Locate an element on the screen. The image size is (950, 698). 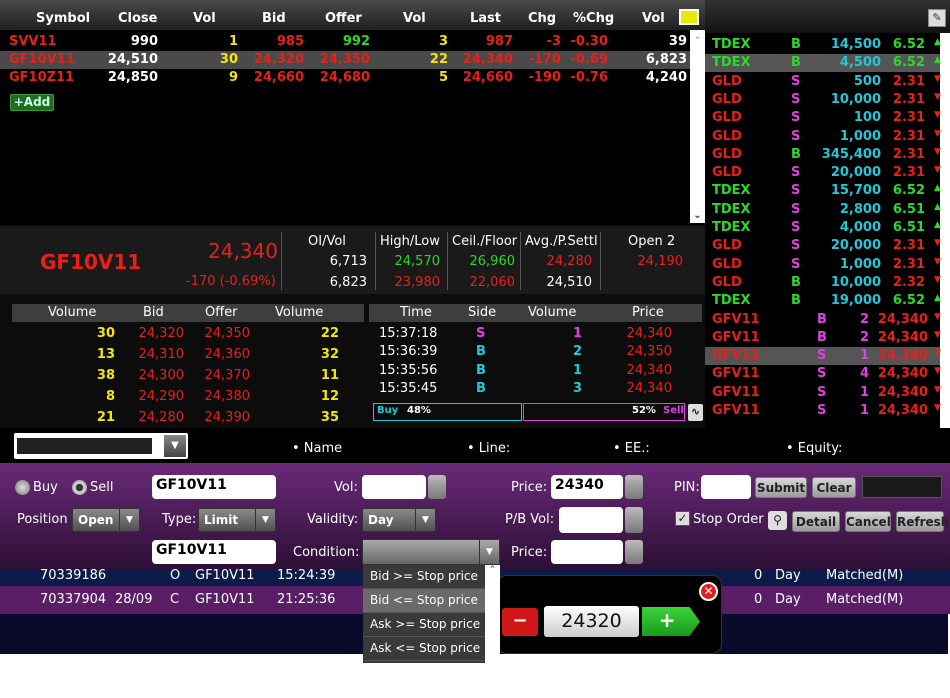
stop-order-checkbox: ✓ is located at coordinates (682, 518).